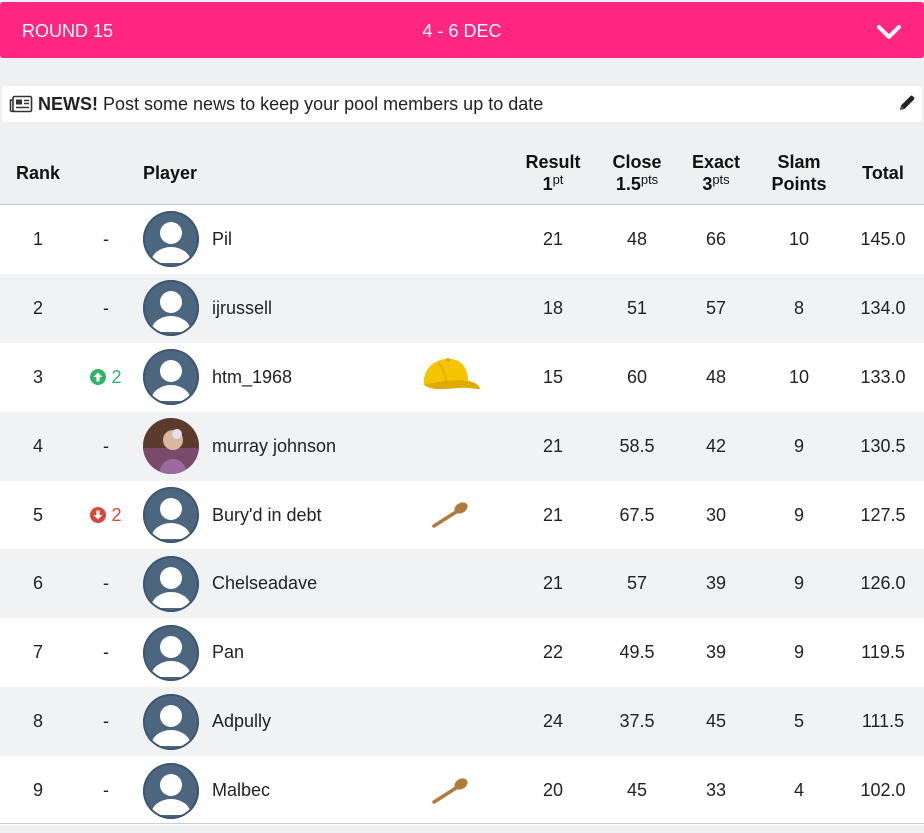 Image resolution: width=924 pixels, height=833 pixels. Describe the element at coordinates (312, 377) in the screenshot. I see `player-name: htm_1968` at that location.